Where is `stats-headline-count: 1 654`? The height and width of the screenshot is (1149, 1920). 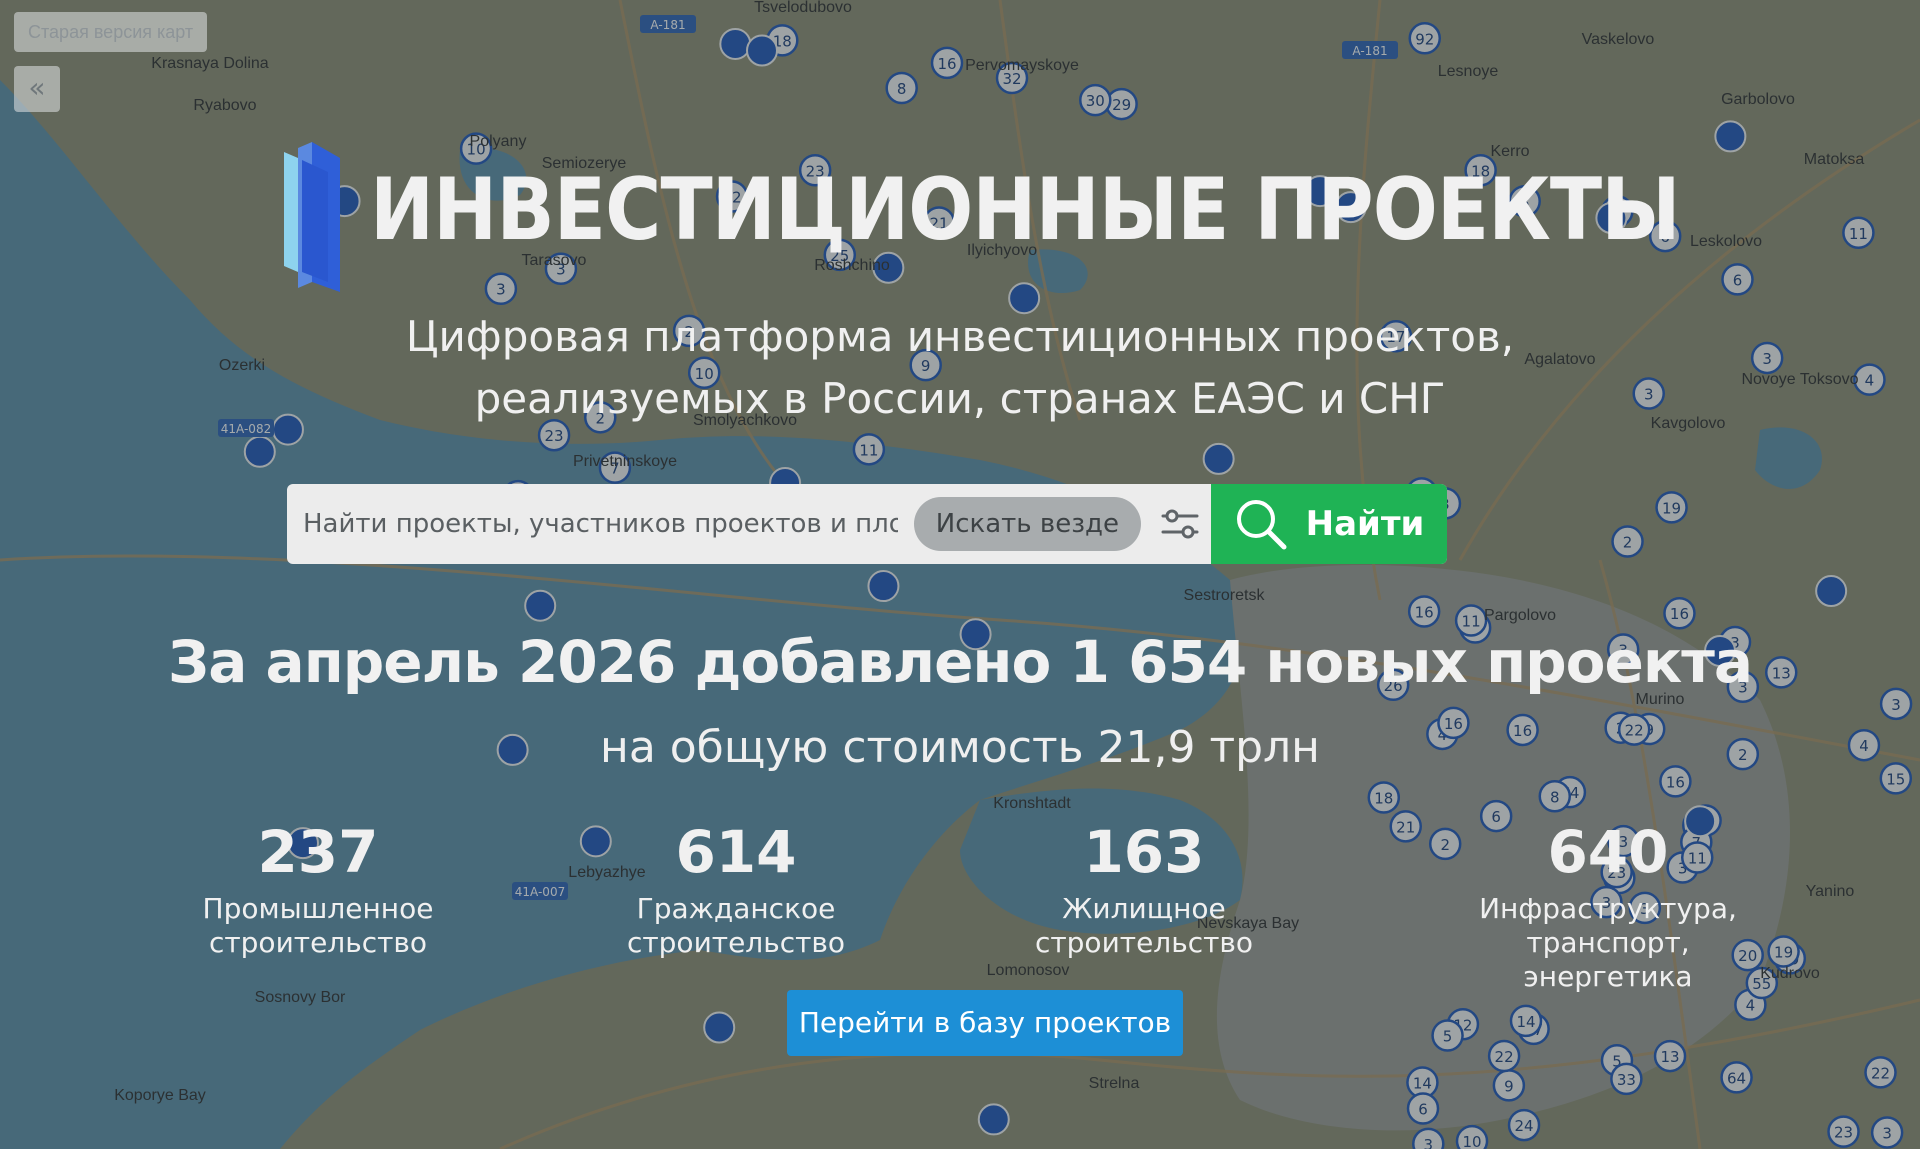 stats-headline-count: 1 654 is located at coordinates (1158, 662).